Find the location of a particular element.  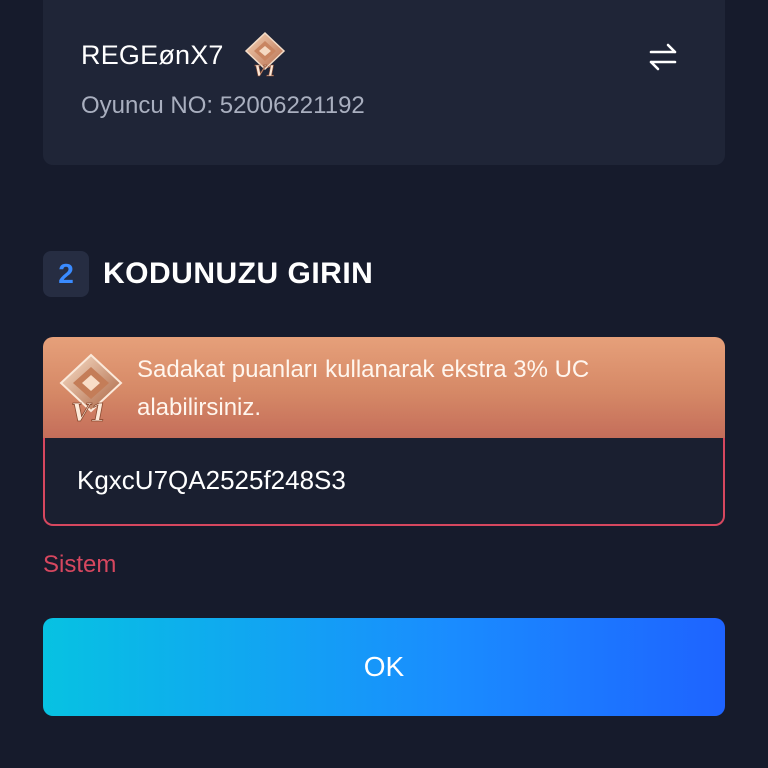

loyalty-badge-label: V1 is located at coordinates (88, 412).